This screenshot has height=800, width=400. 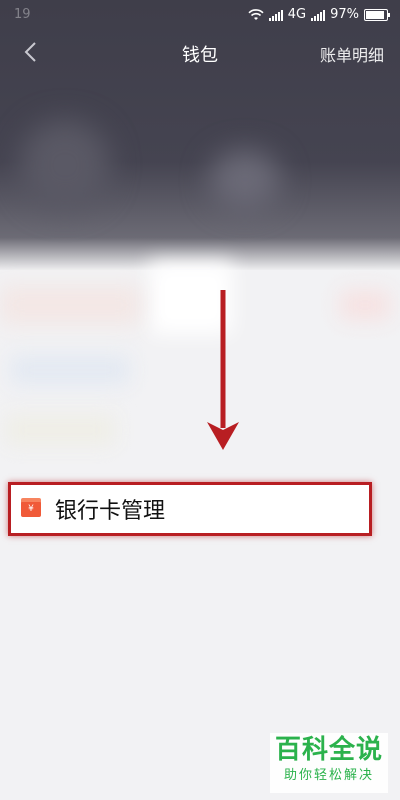 I want to click on bank-card-management-item: ¥ 银行卡管理, so click(x=190, y=509).